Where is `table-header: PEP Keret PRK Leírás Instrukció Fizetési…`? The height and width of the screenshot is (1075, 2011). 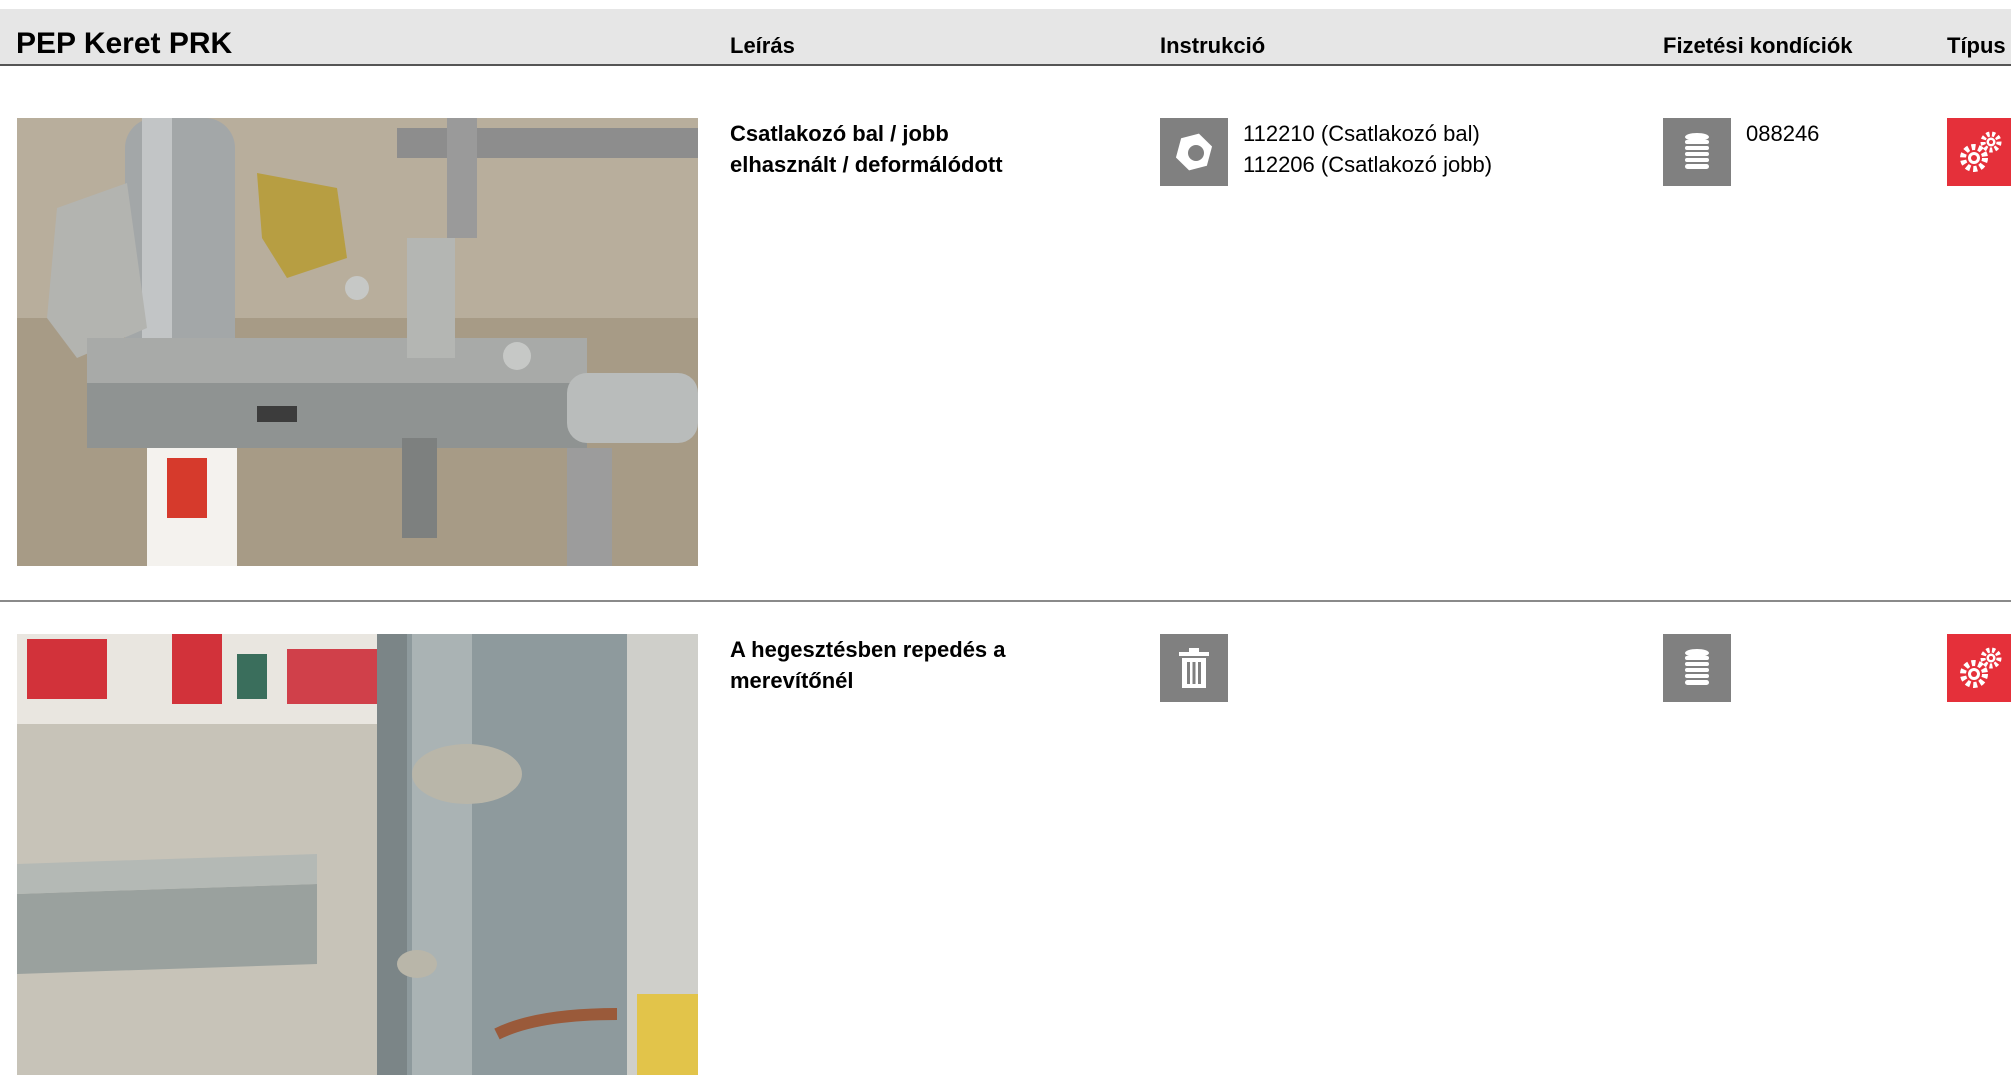 table-header: PEP Keret PRK Leírás Instrukció Fizetési… is located at coordinates (1005, 37).